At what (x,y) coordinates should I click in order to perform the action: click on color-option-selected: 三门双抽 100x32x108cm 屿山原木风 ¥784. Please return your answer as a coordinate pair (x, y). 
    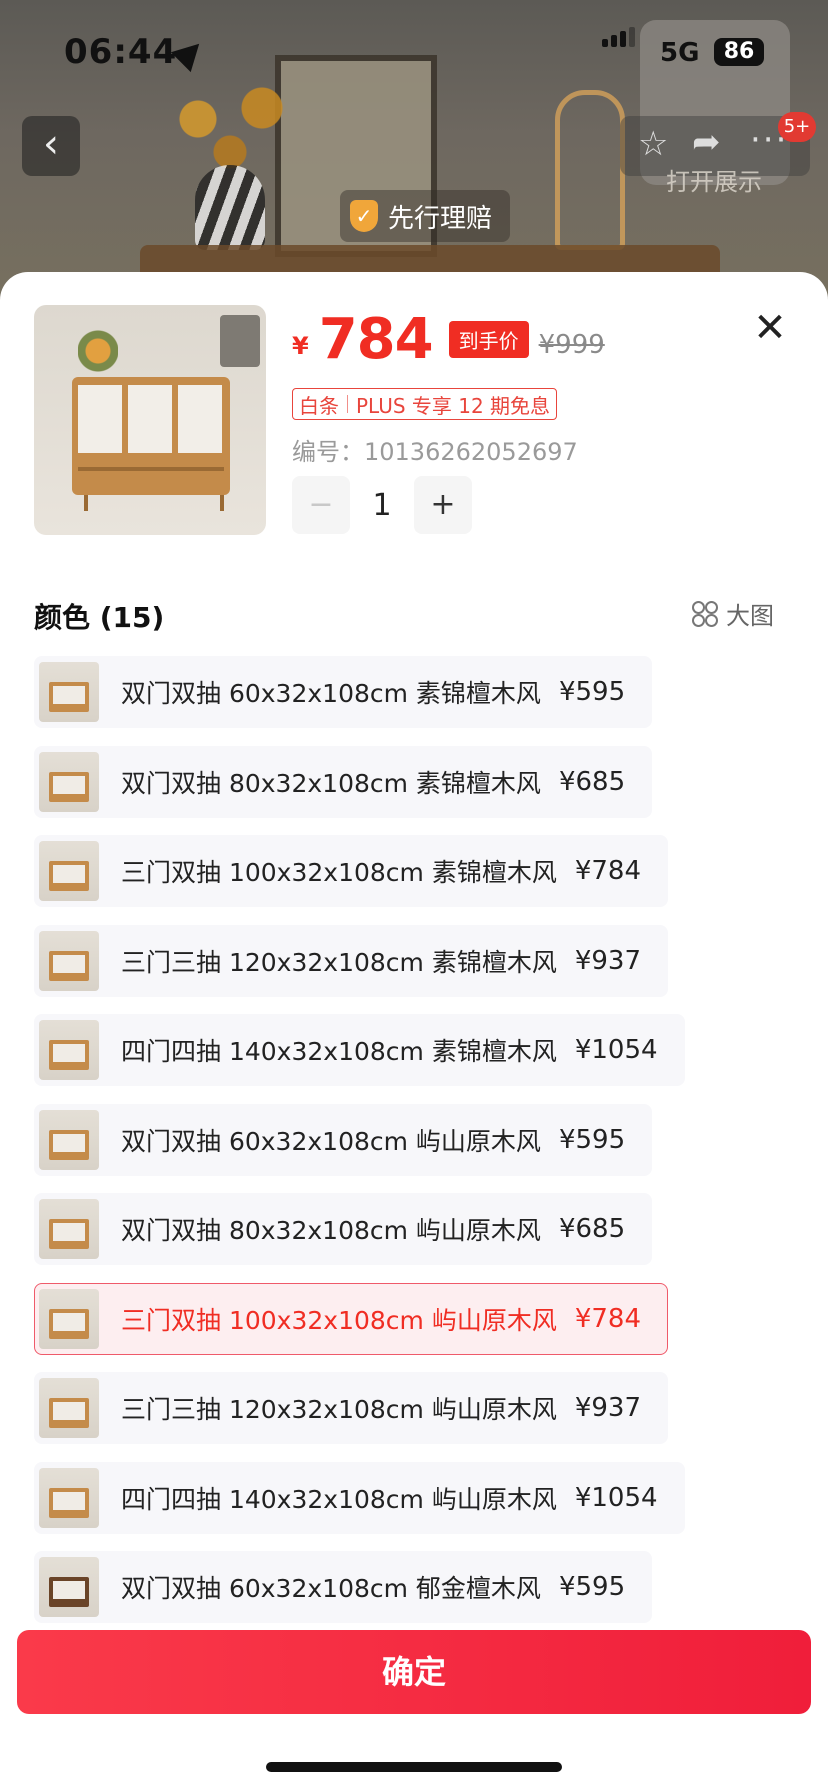
    Looking at the image, I should click on (351, 1318).